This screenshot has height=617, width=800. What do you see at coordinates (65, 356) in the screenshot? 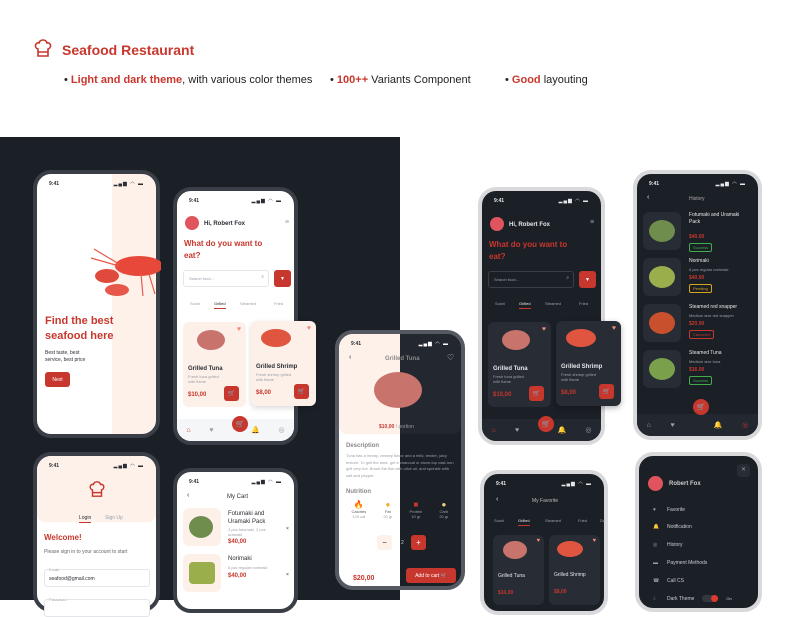
I see `onboarding-subtitle: Best taste, best service, best price` at bounding box center [65, 356].